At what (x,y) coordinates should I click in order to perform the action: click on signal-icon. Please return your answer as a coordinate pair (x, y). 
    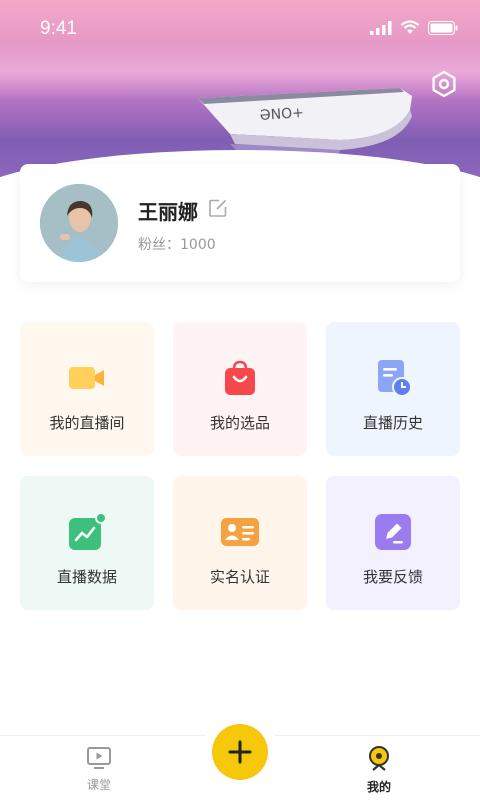
    Looking at the image, I should click on (381, 27).